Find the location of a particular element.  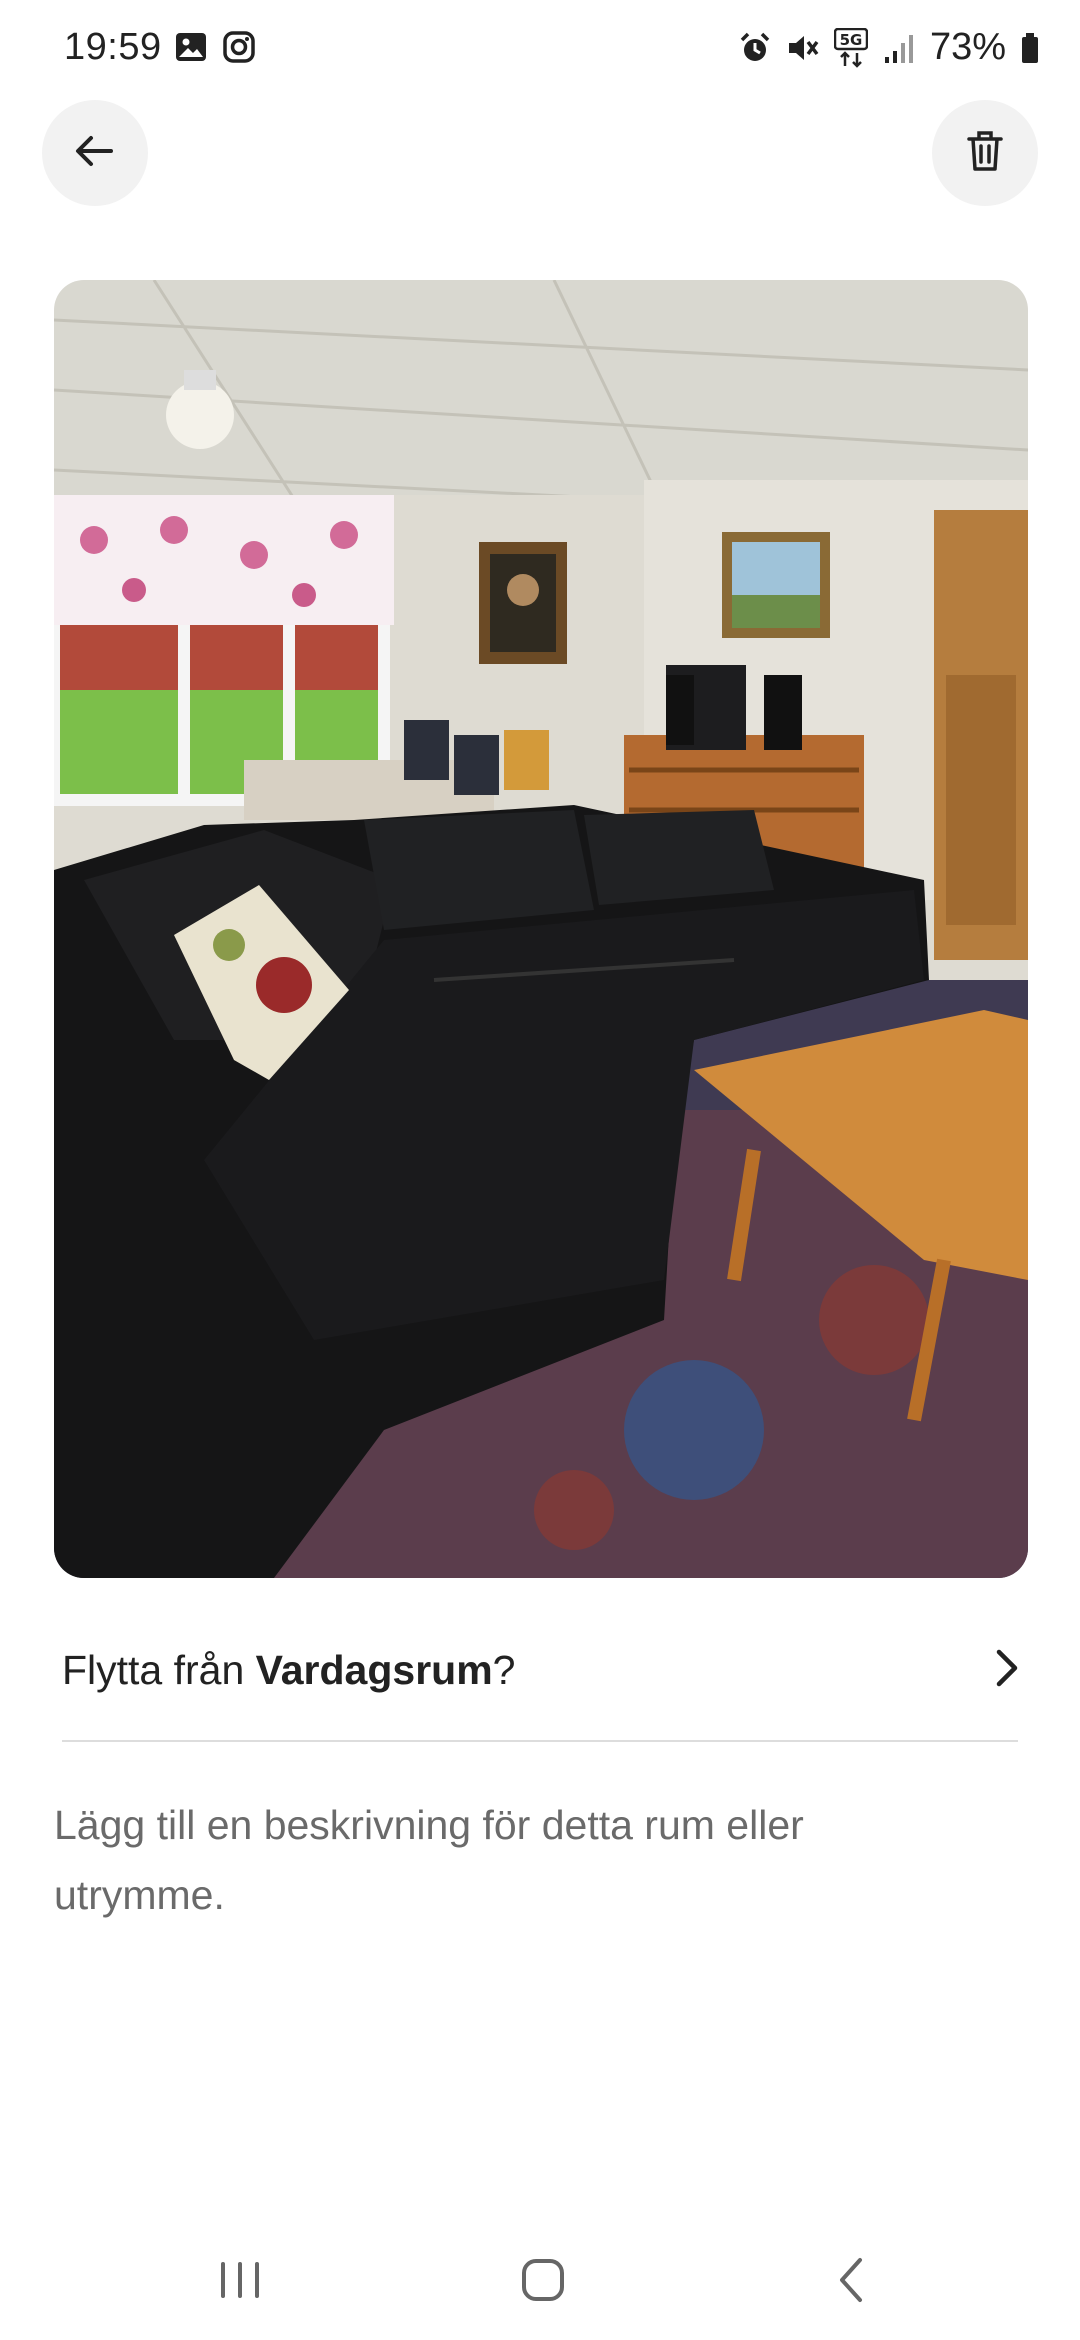

divider is located at coordinates (540, 1741).